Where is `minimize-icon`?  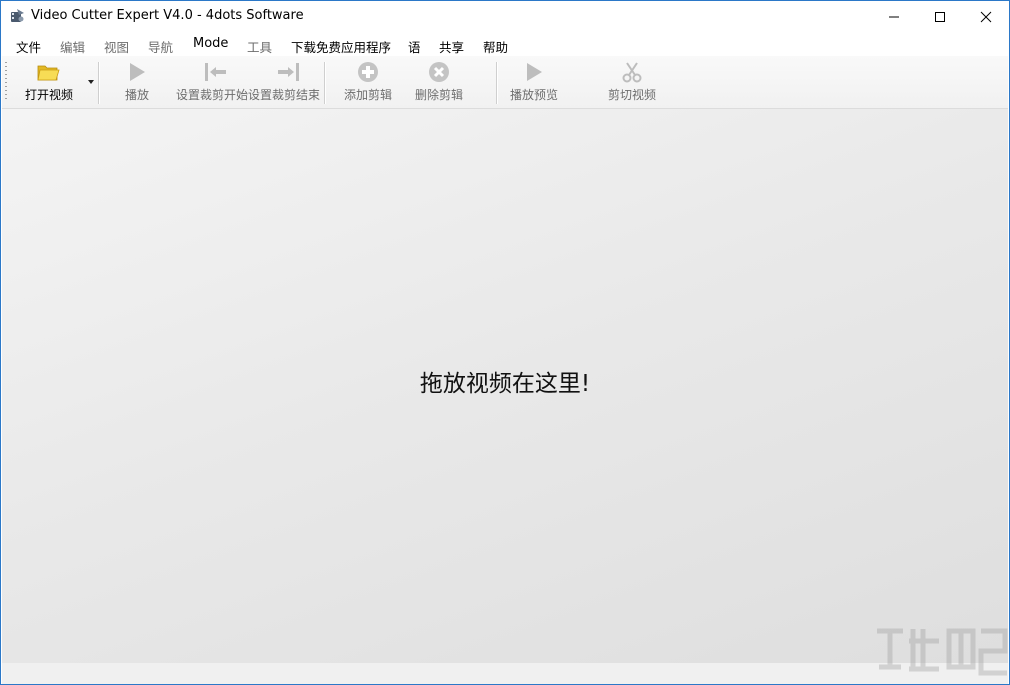 minimize-icon is located at coordinates (894, 17).